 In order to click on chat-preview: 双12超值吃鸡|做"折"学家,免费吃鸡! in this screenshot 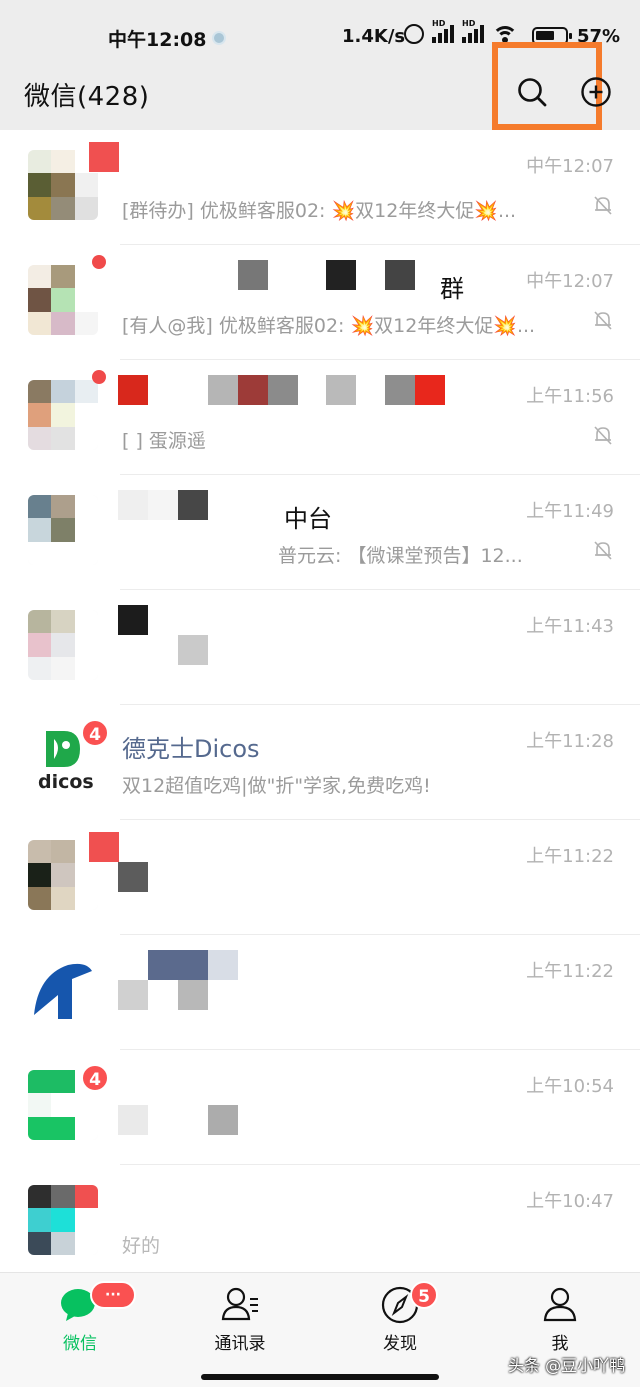, I will do `click(276, 786)`.